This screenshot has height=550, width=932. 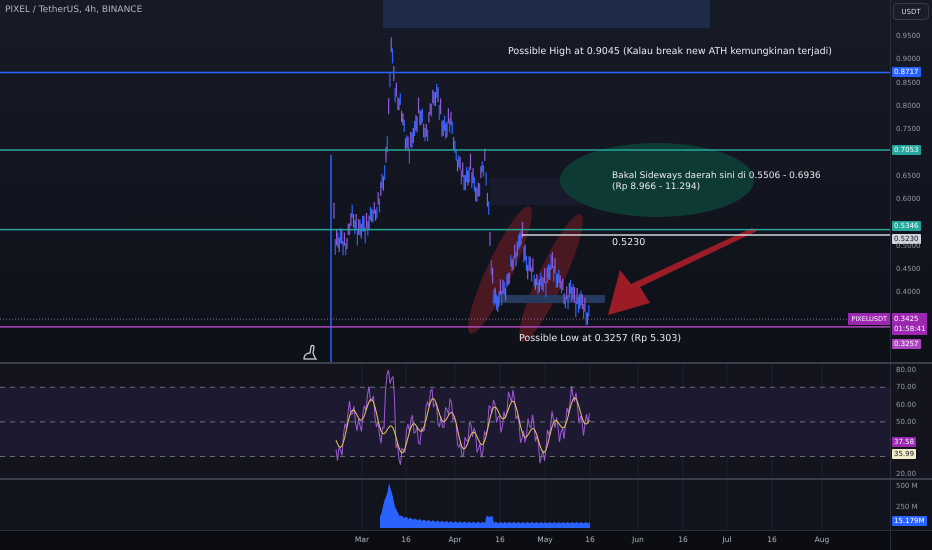 I want to click on annotation-text: Possible Low at 0.3257 (Rp 5.303), so click(x=600, y=338).